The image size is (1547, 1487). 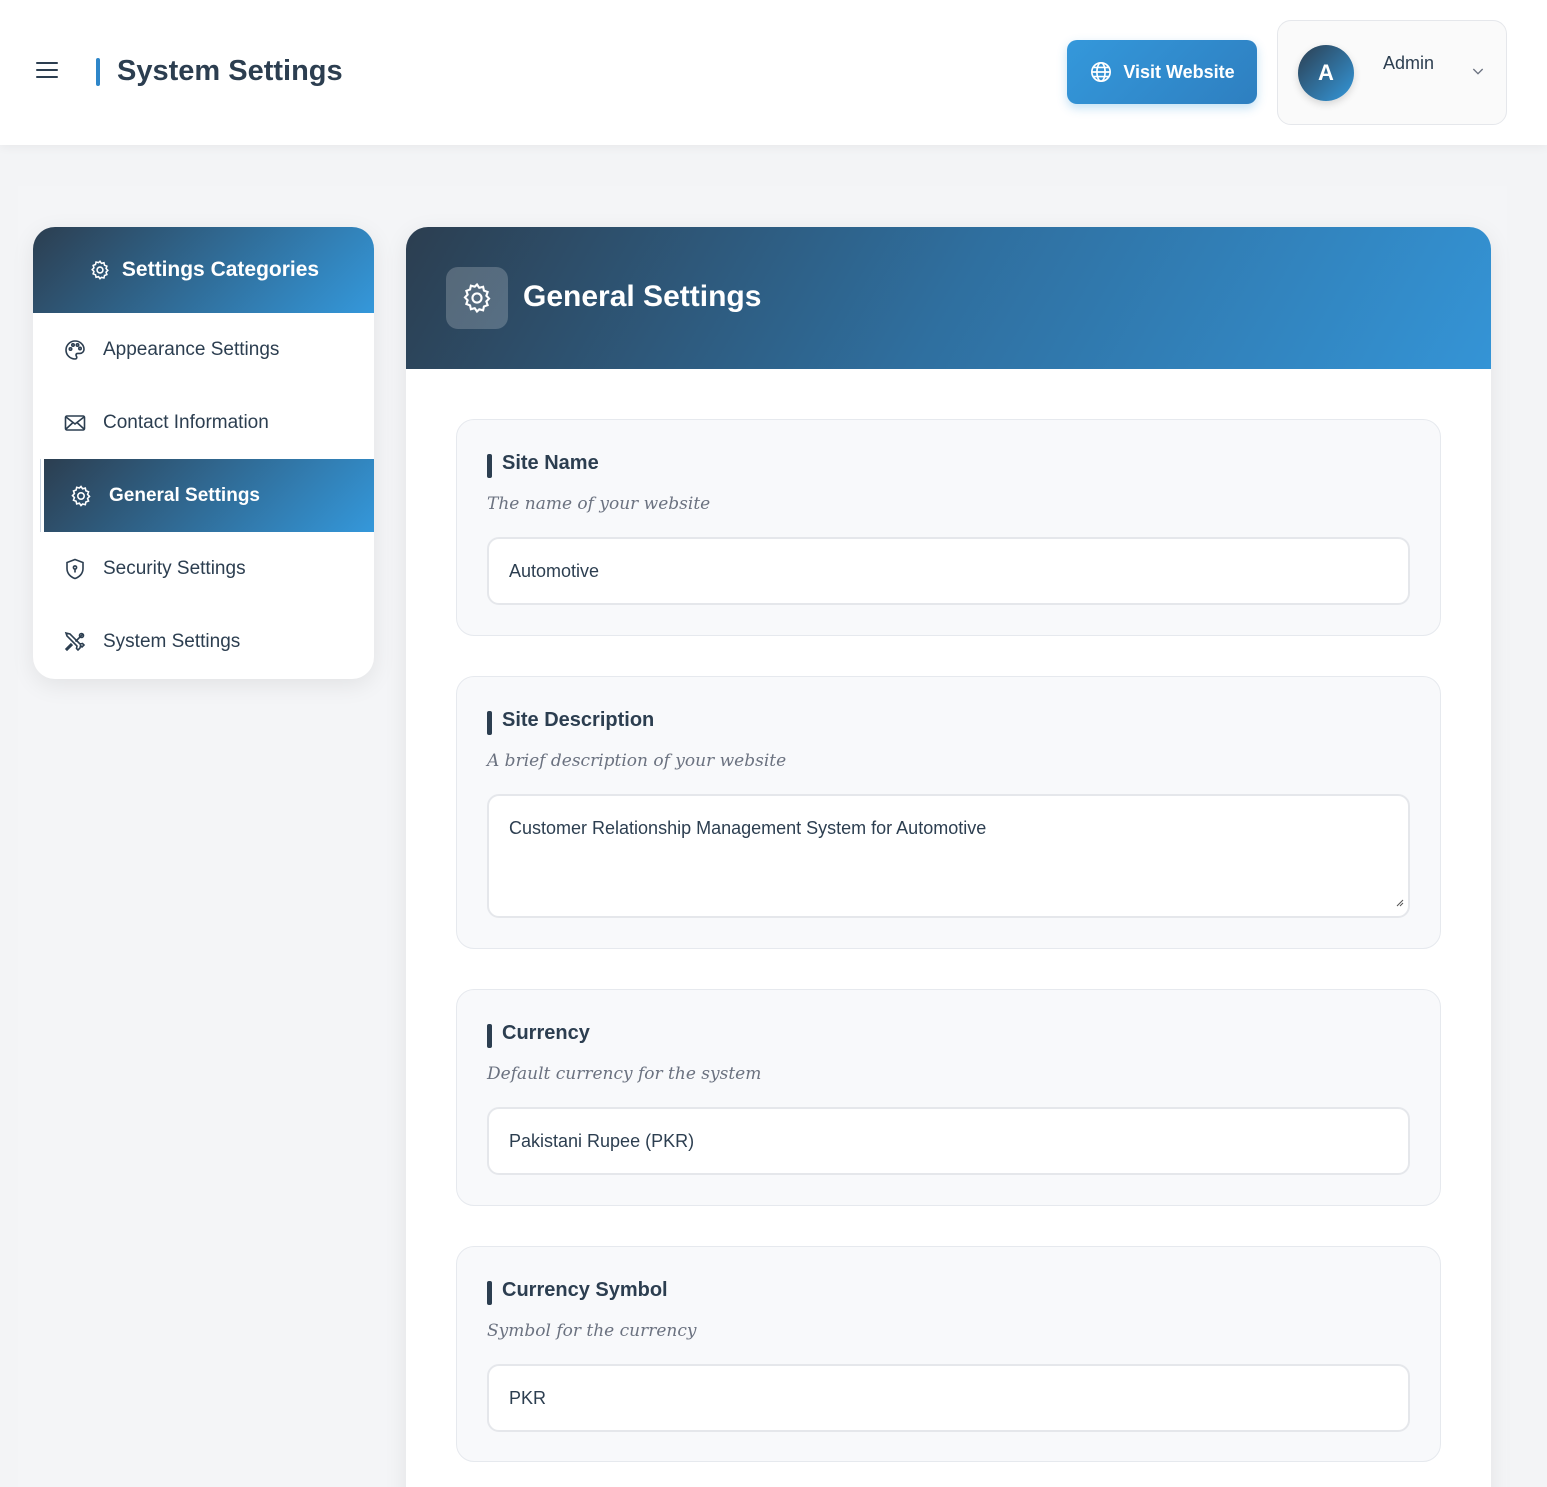 I want to click on top-bar: System Settings Visit Website A Admin, so click(x=773, y=72).